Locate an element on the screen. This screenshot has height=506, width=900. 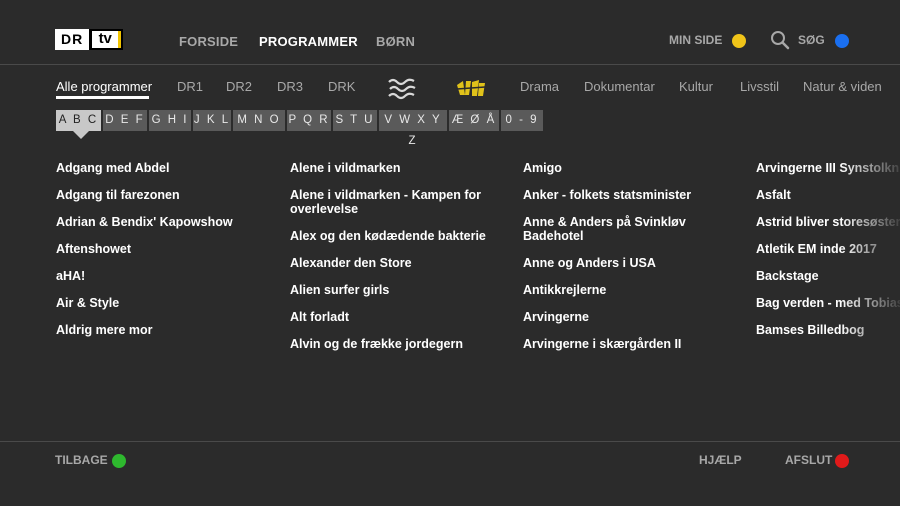
program-item: Arvingerne III Synstolkning is located at coordinates (828, 168).